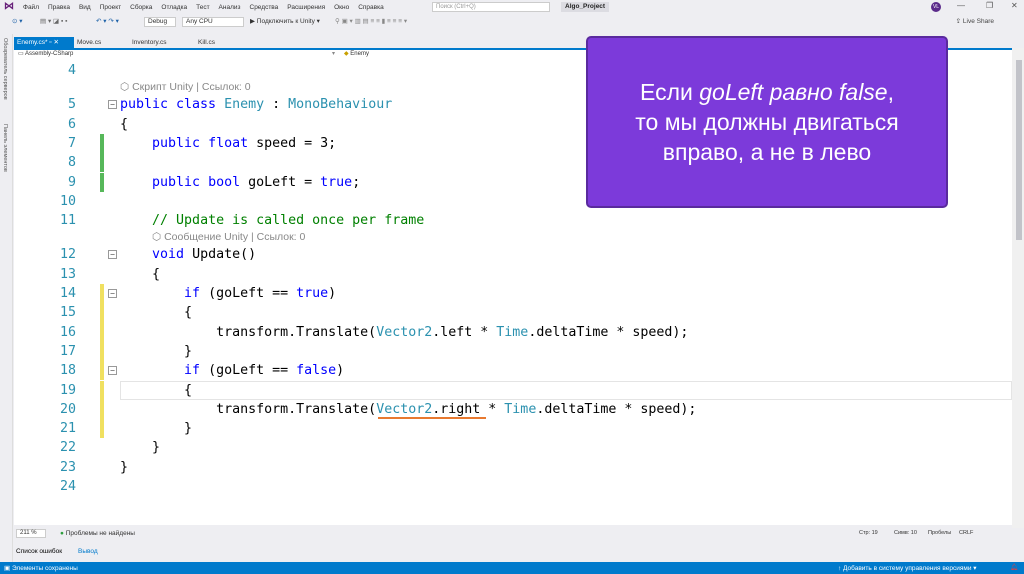  I want to click on toolbar-icons: ⚲ ▣ ▾ ▥ ▤ ≡ ≡ ▮ ≡ ≡ ≡ ▾, so click(371, 21).